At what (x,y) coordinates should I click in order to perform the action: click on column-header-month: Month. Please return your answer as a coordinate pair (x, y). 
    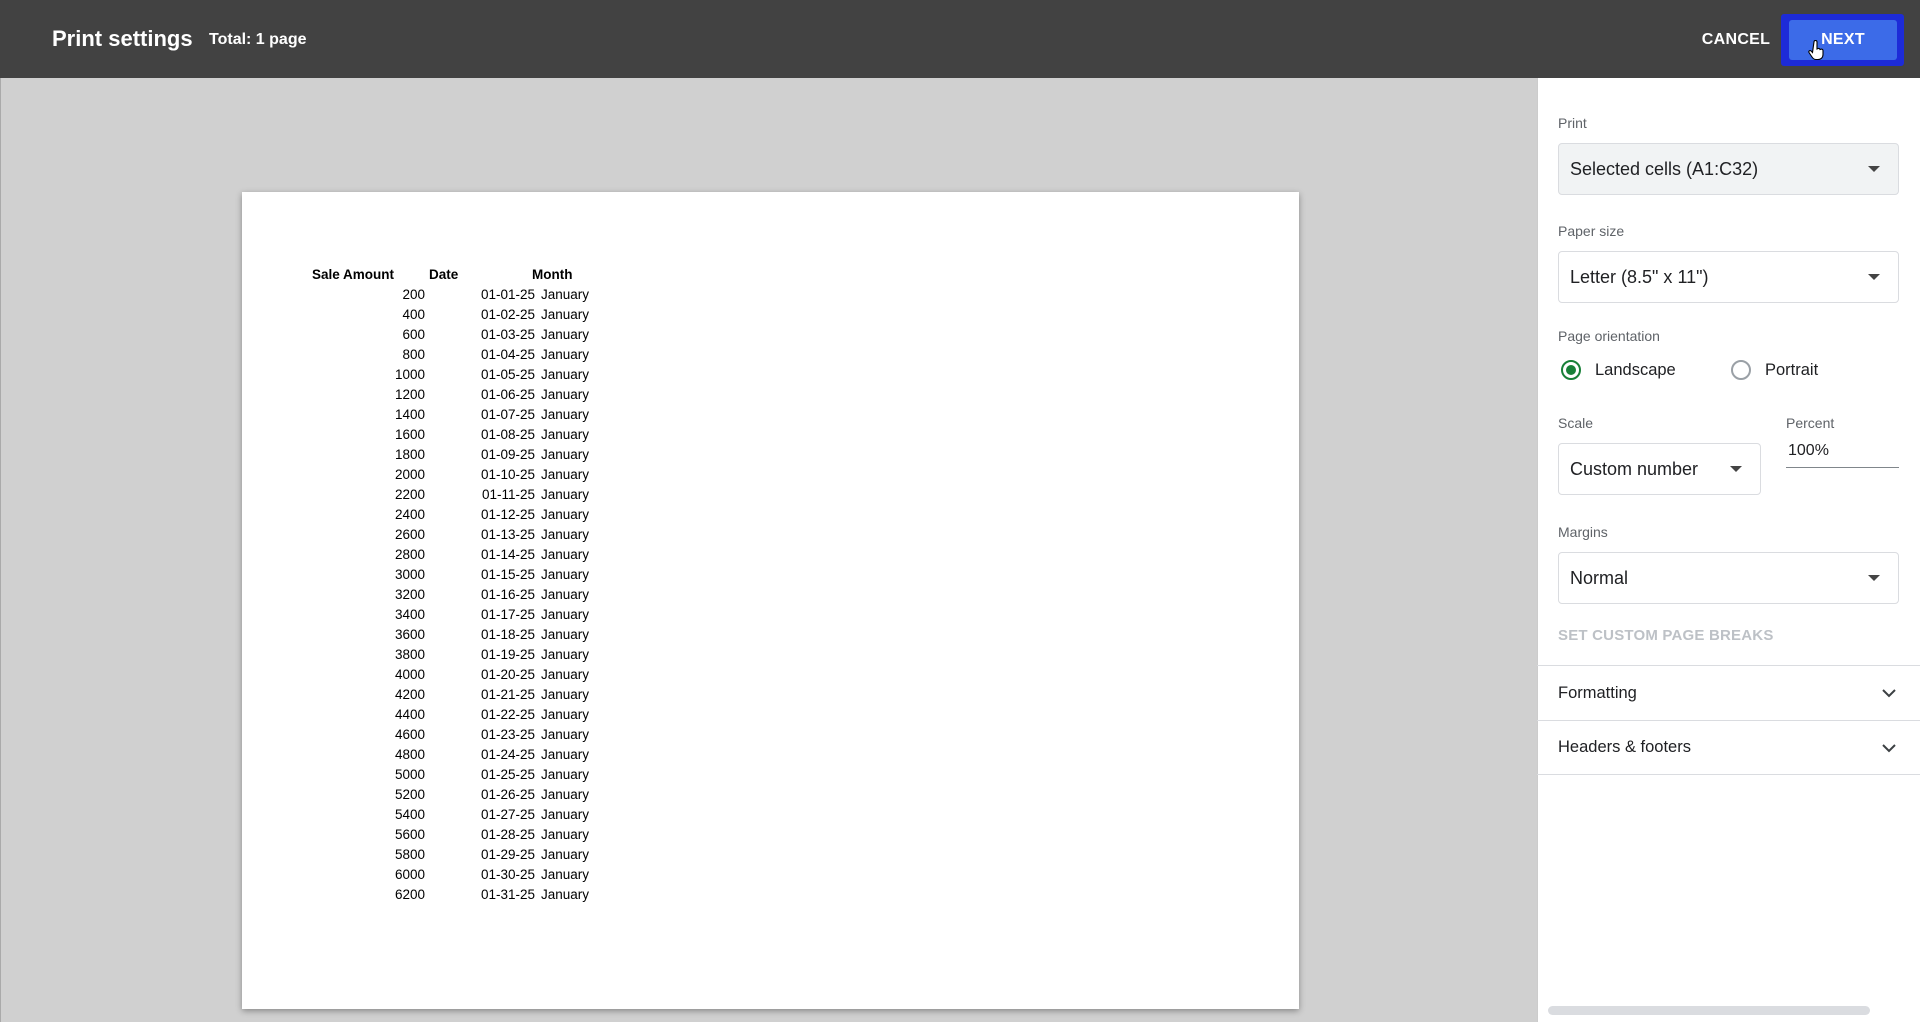
    Looking at the image, I should click on (552, 274).